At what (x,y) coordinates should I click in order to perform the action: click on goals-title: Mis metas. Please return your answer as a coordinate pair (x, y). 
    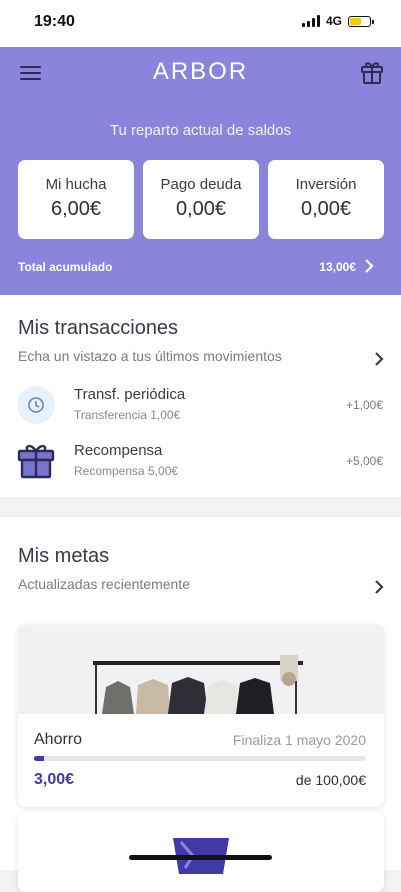
    Looking at the image, I should click on (64, 556).